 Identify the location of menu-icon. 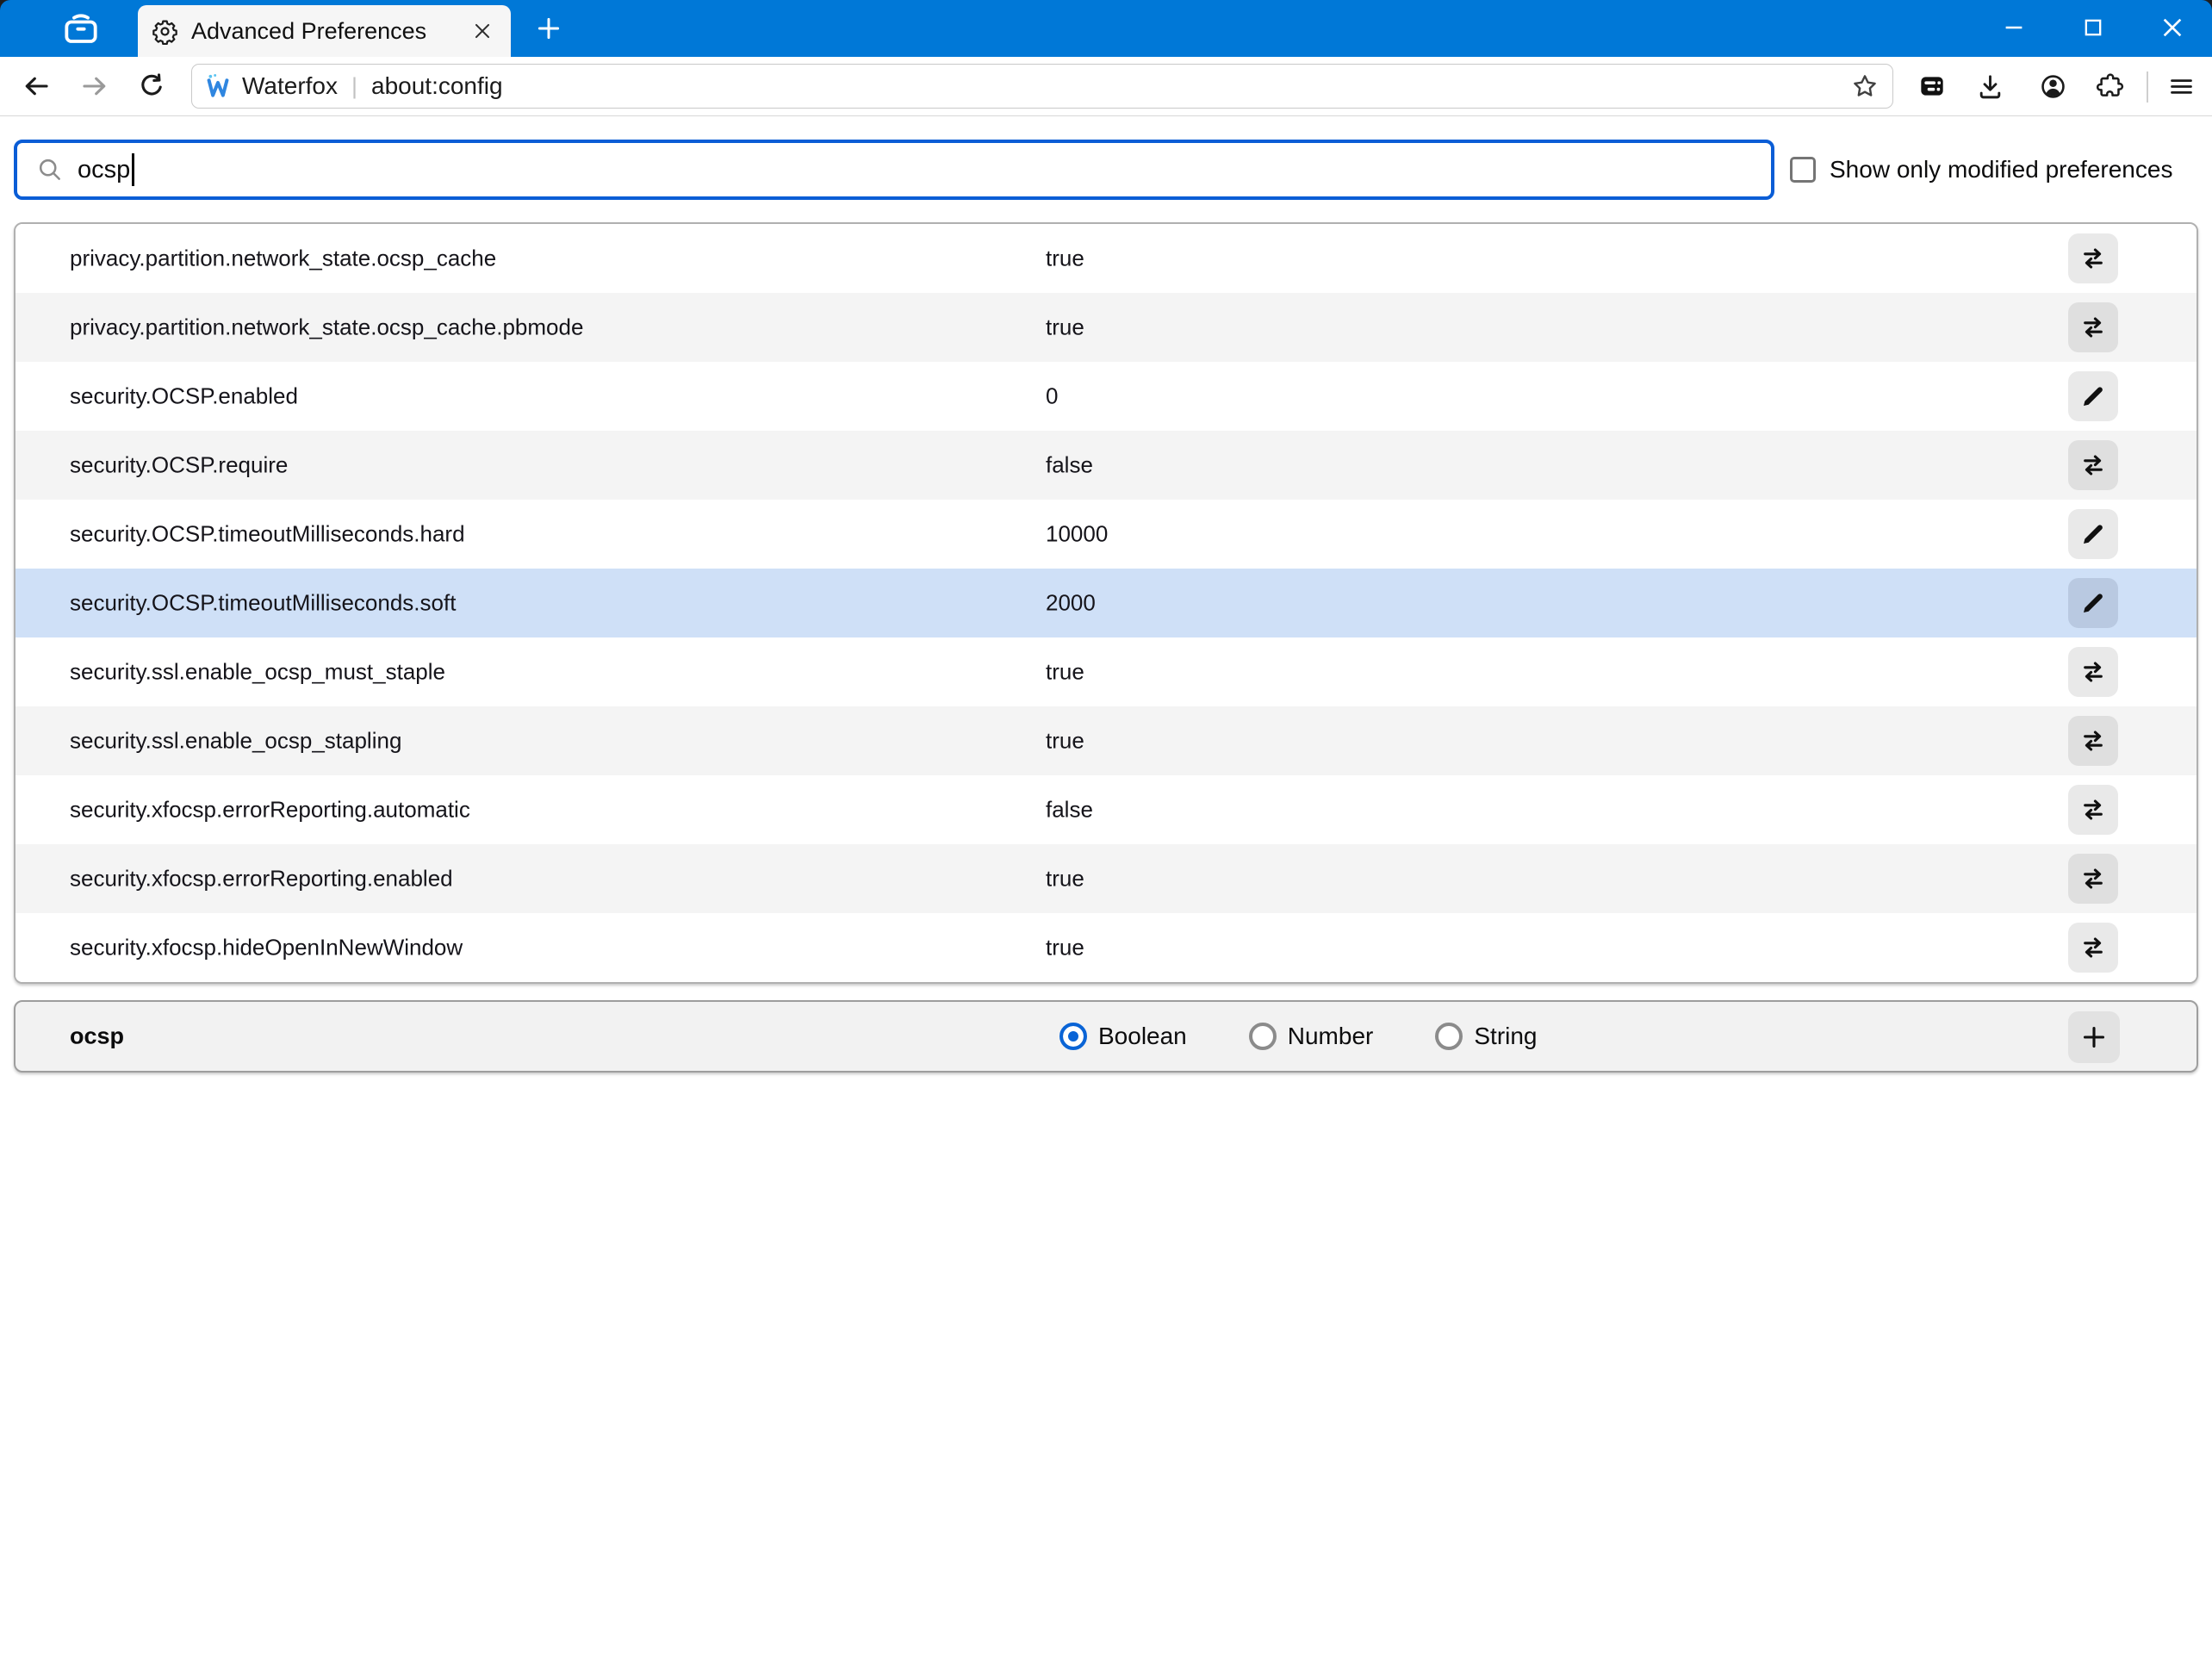
(2181, 87).